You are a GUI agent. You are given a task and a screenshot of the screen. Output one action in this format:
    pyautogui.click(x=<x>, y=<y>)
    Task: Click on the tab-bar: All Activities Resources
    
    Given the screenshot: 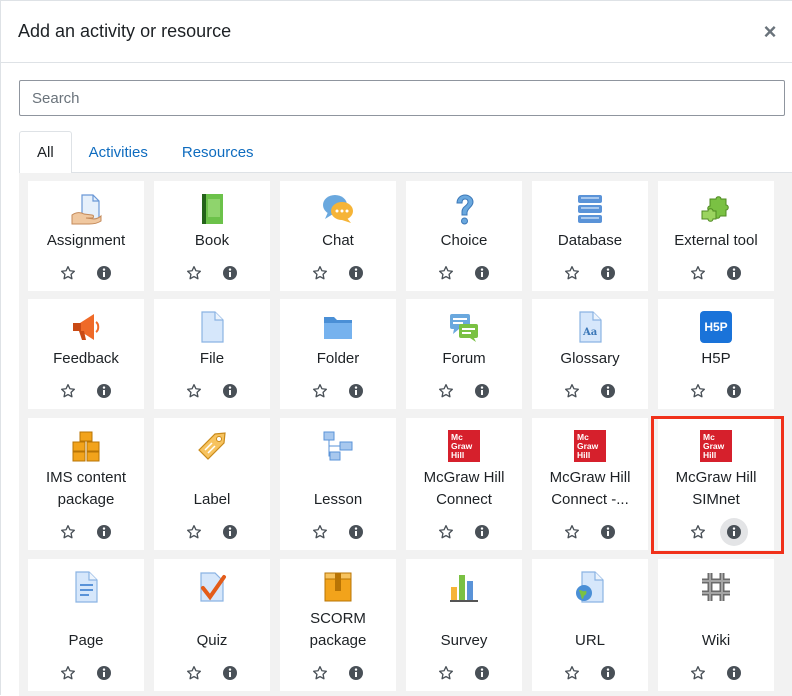 What is the action you would take?
    pyautogui.click(x=405, y=152)
    